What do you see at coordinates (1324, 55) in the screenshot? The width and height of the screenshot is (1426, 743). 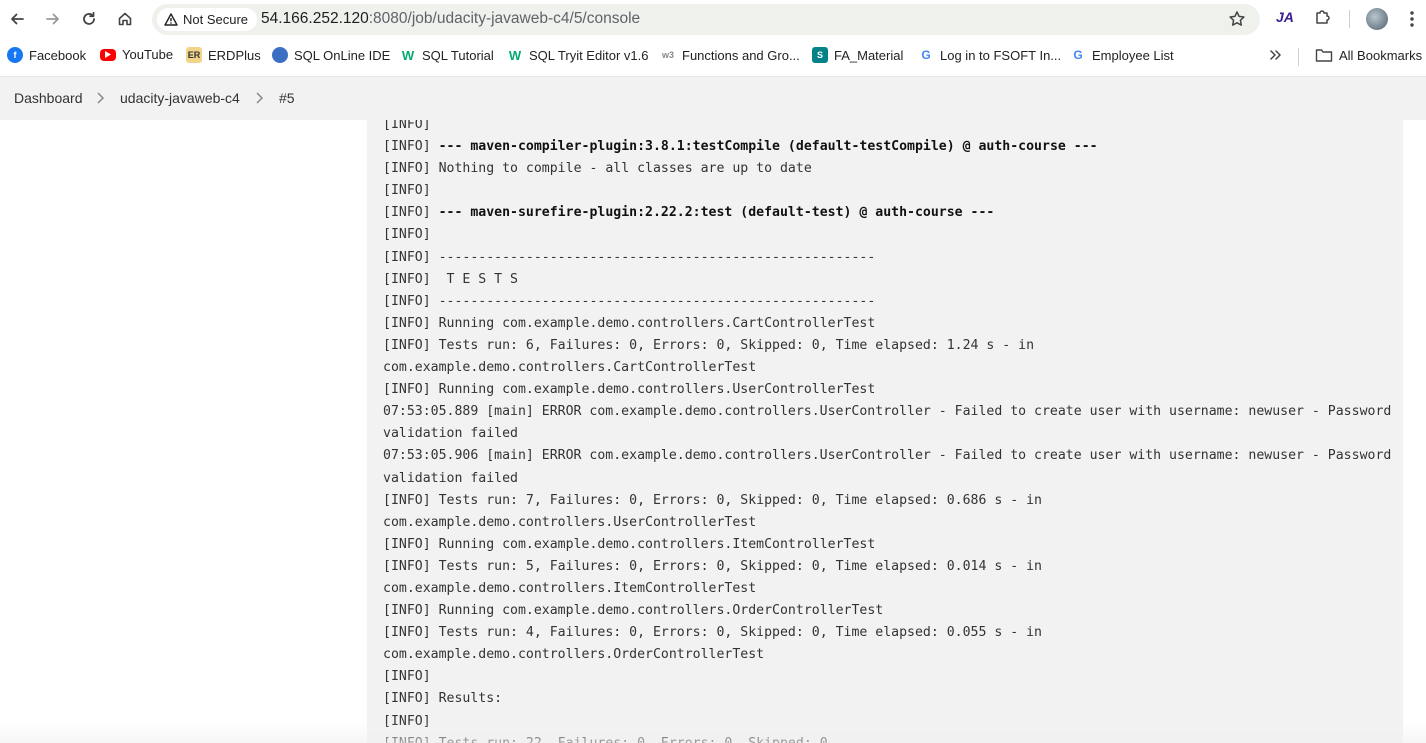 I see `folder-icon` at bounding box center [1324, 55].